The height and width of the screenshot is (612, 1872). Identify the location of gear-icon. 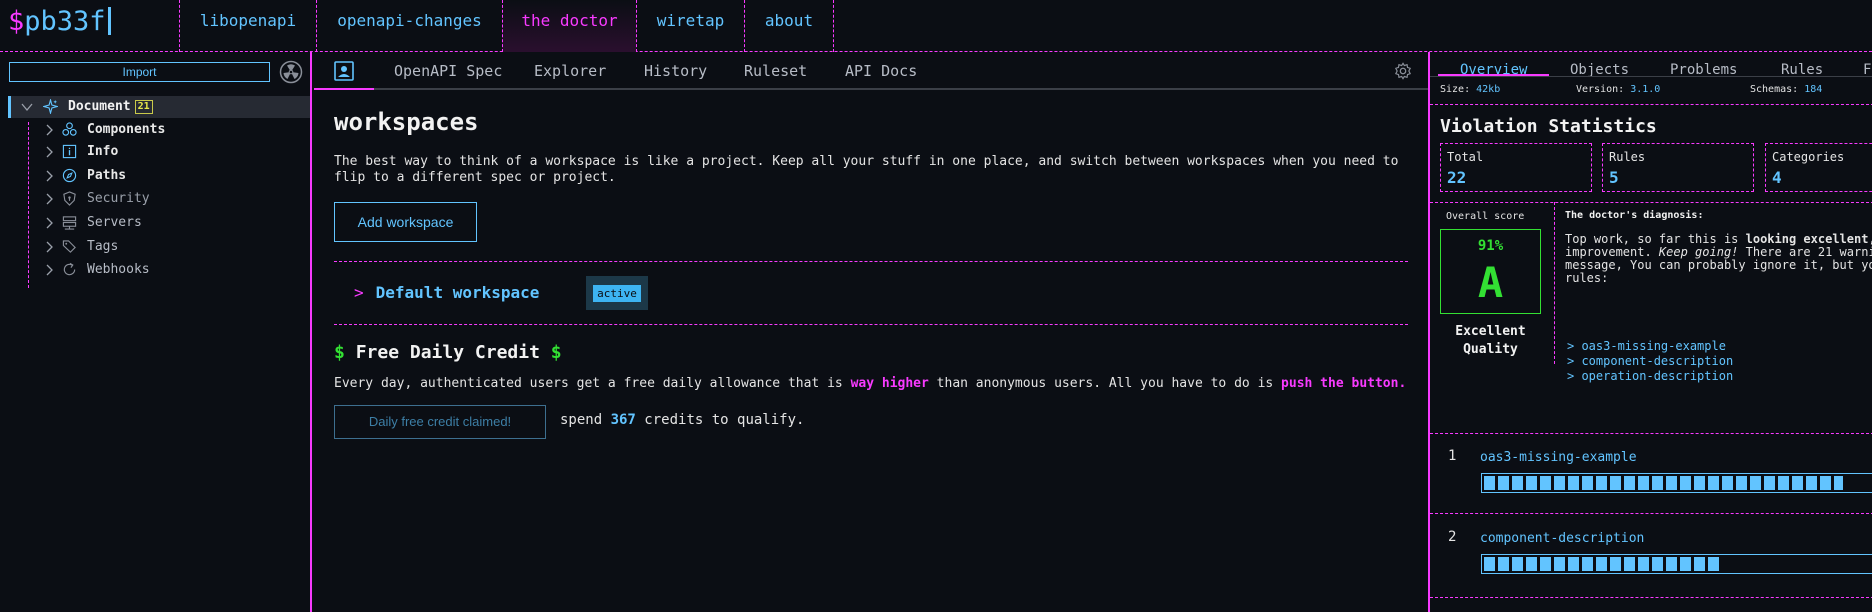
(1403, 71).